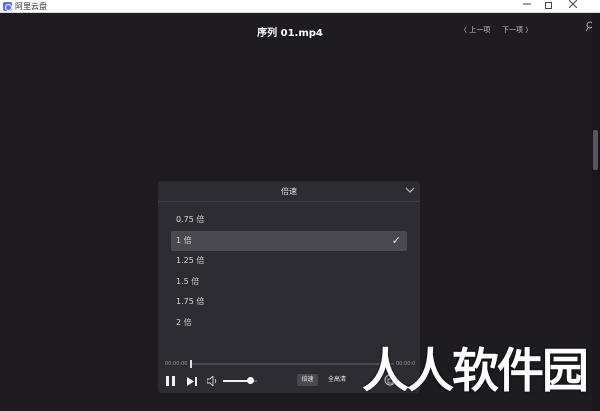  What do you see at coordinates (170, 381) in the screenshot?
I see `pause-icon` at bounding box center [170, 381].